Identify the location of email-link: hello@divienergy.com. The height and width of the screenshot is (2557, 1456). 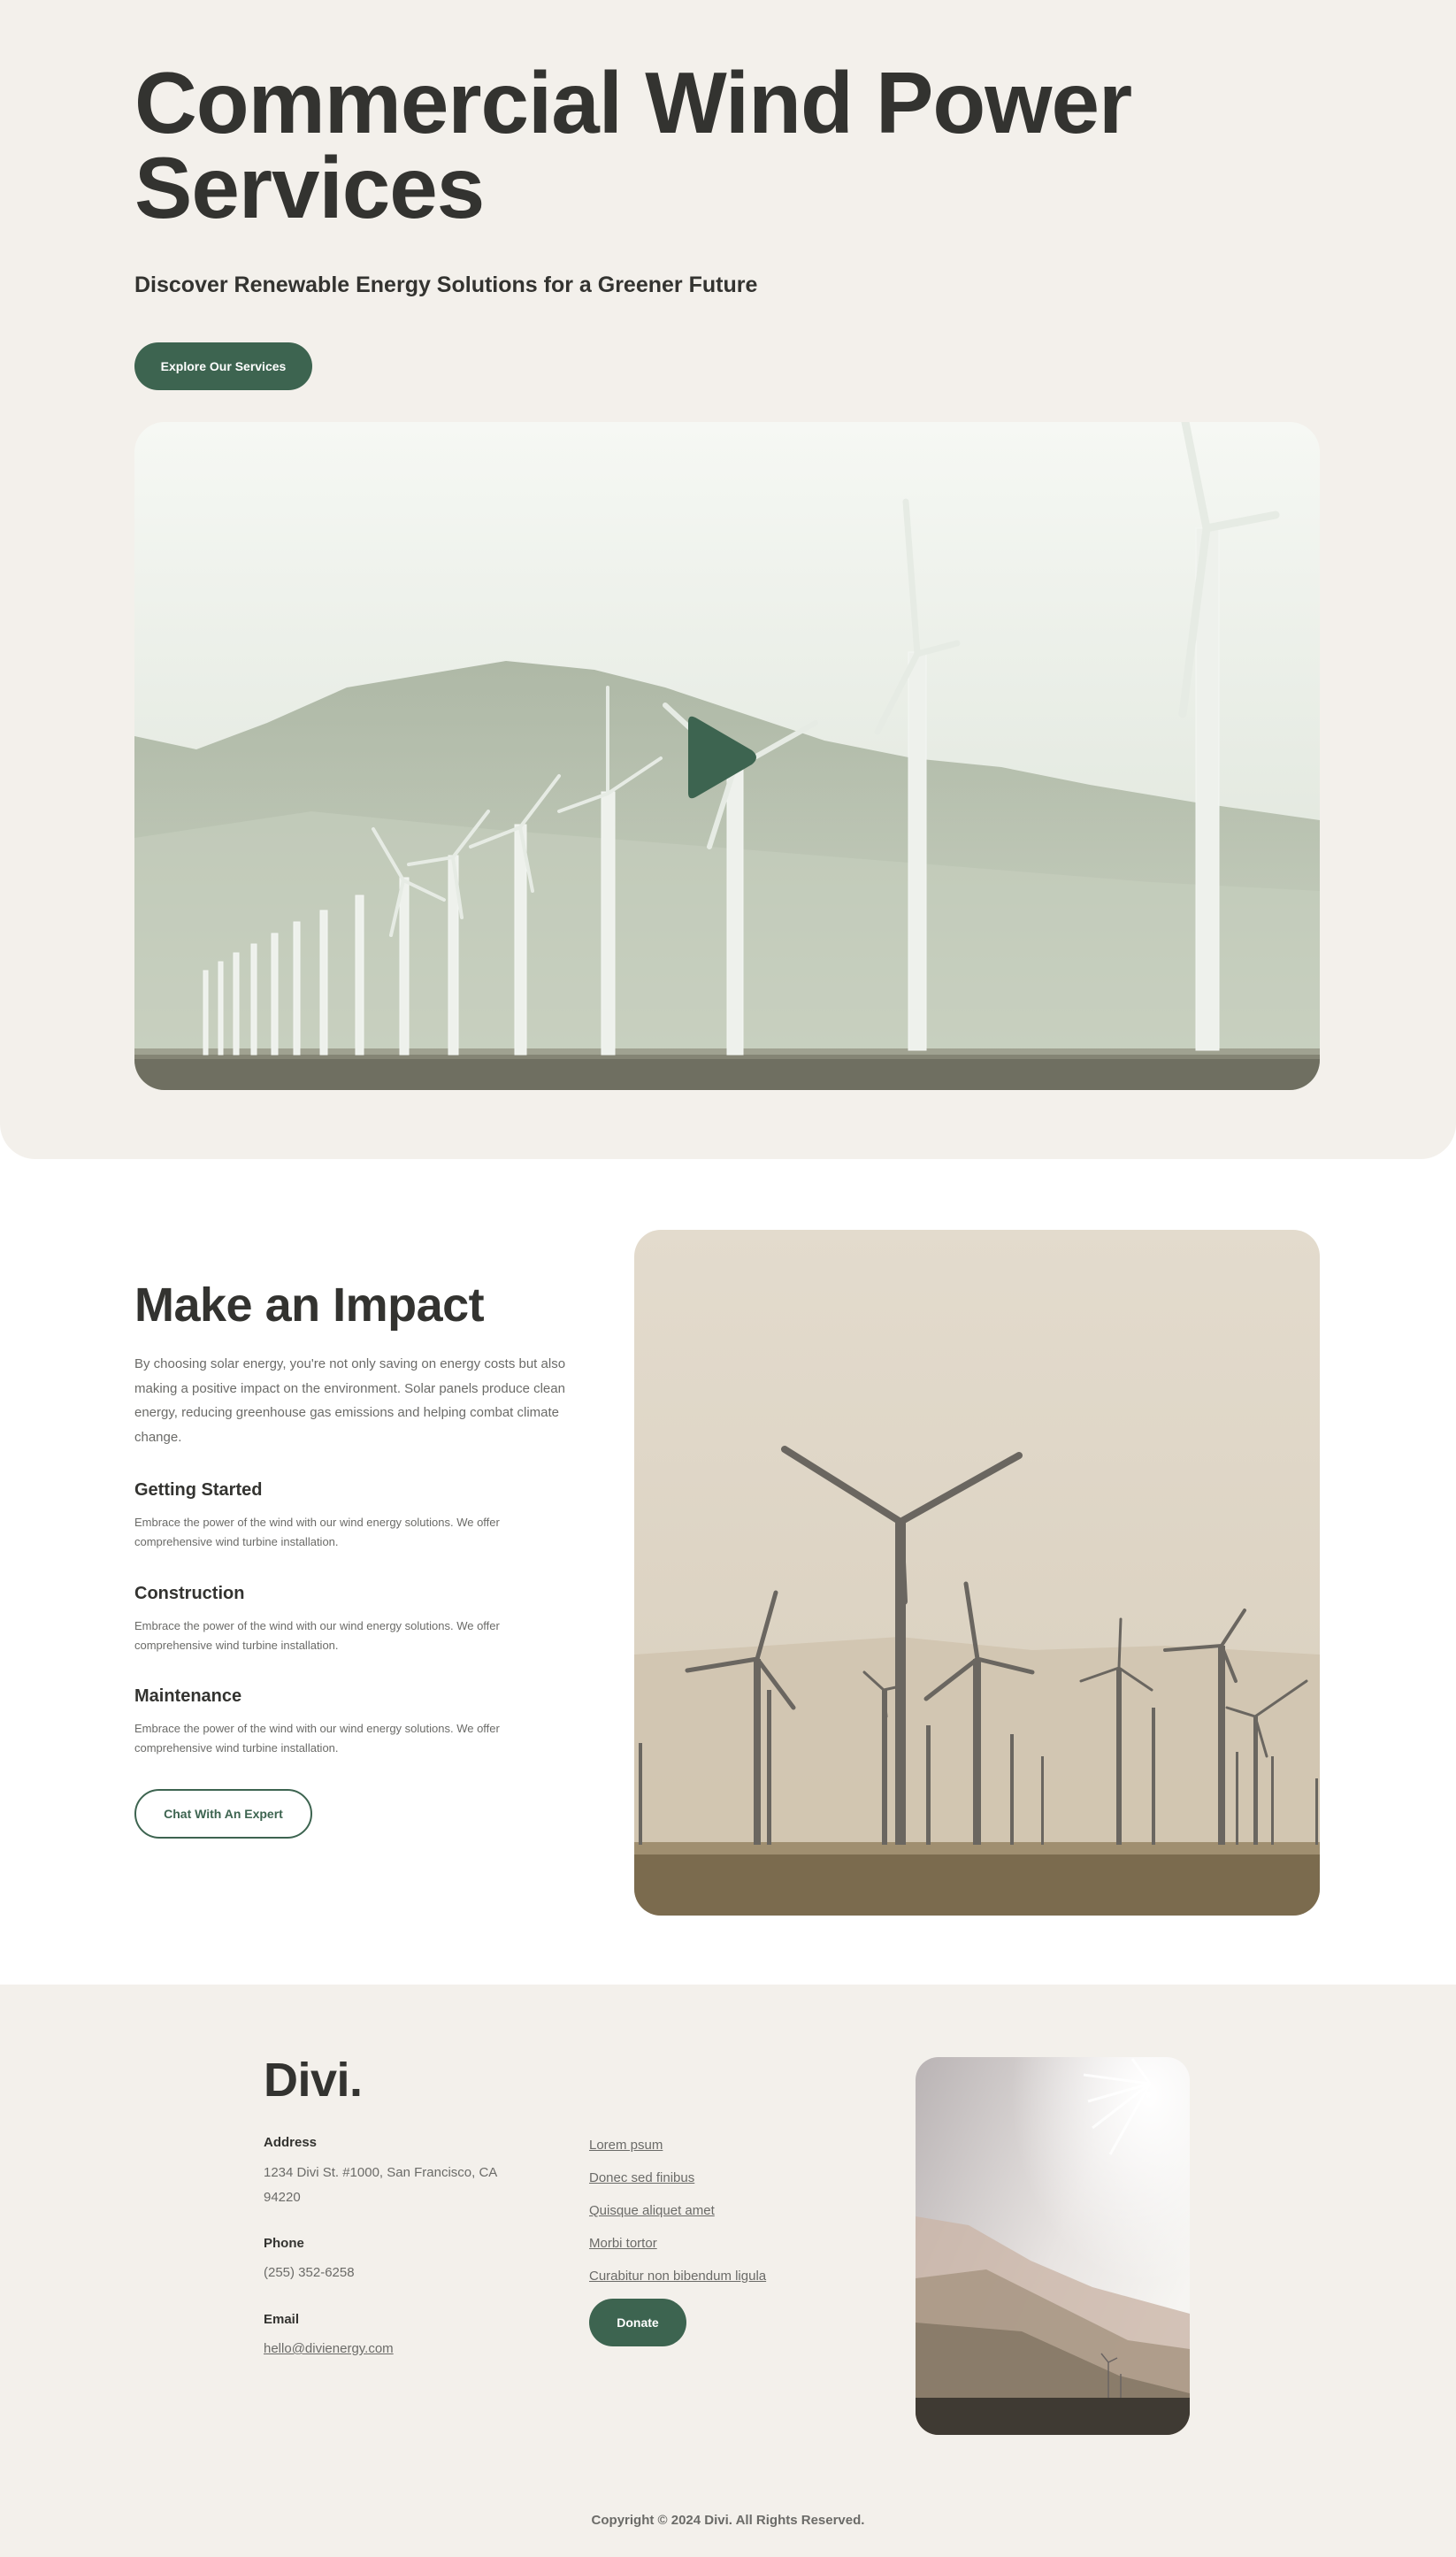
(396, 2349).